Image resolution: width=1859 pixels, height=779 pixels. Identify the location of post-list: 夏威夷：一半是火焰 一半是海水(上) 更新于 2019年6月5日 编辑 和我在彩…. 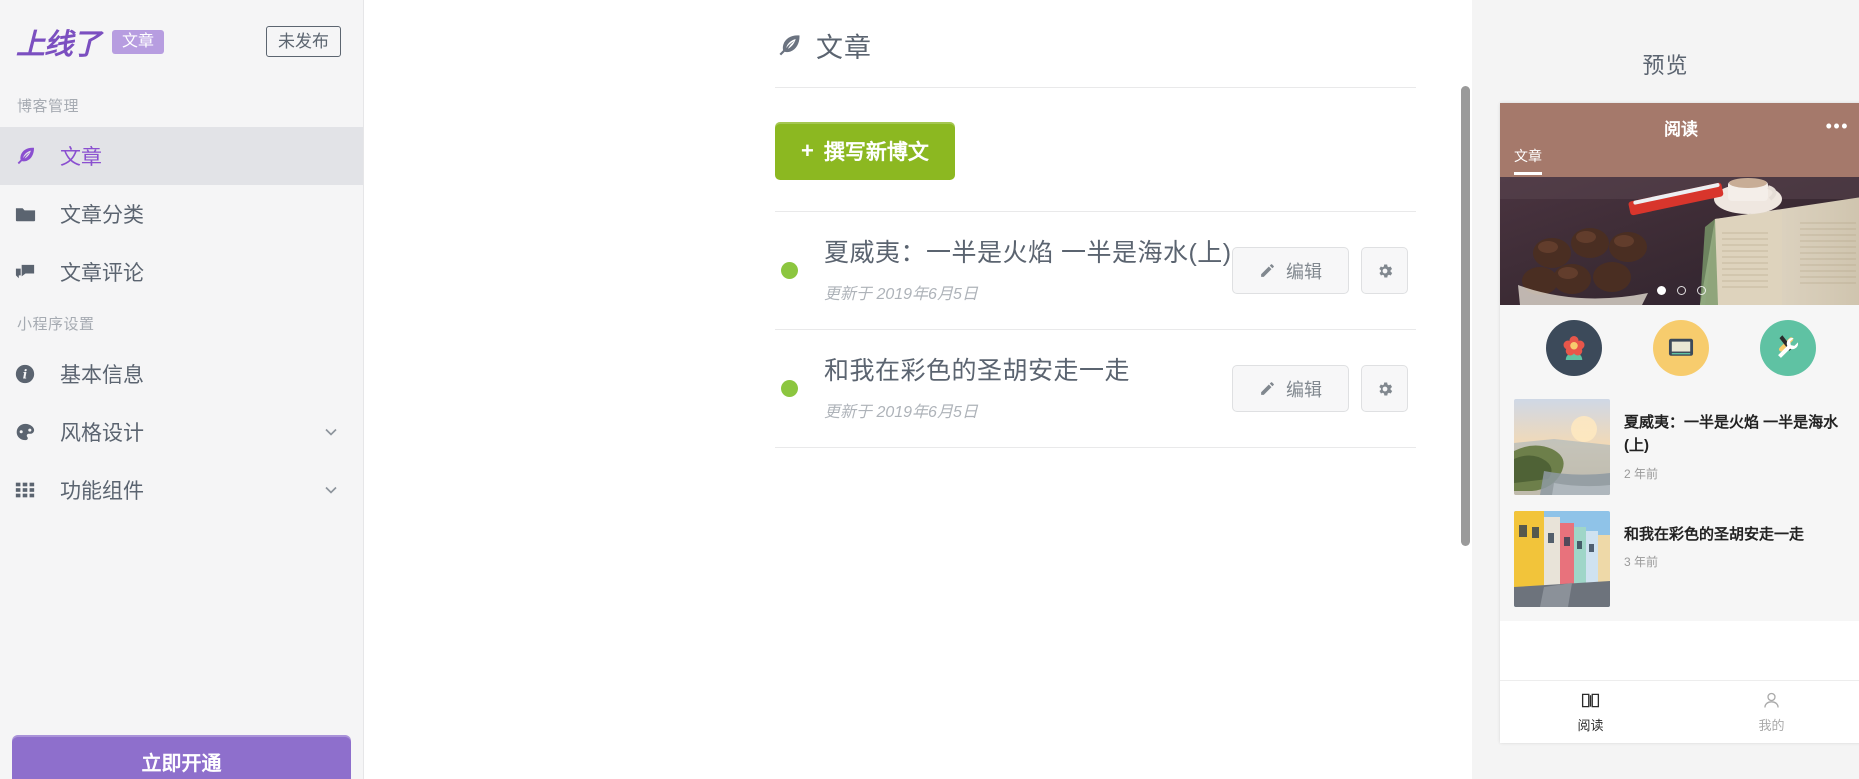
(1095, 329).